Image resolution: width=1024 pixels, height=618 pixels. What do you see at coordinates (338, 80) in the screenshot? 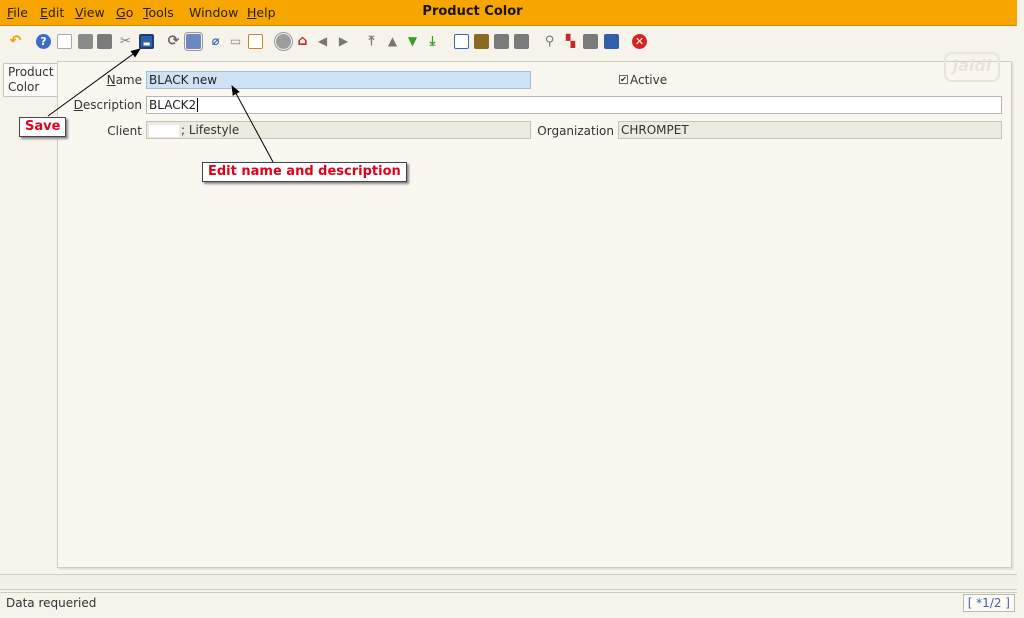
I see `name-field: BLACK new` at bounding box center [338, 80].